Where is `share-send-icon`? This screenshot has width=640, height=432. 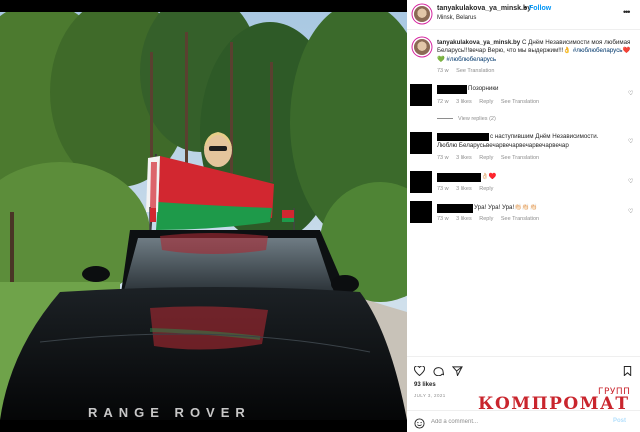 share-send-icon is located at coordinates (457, 372).